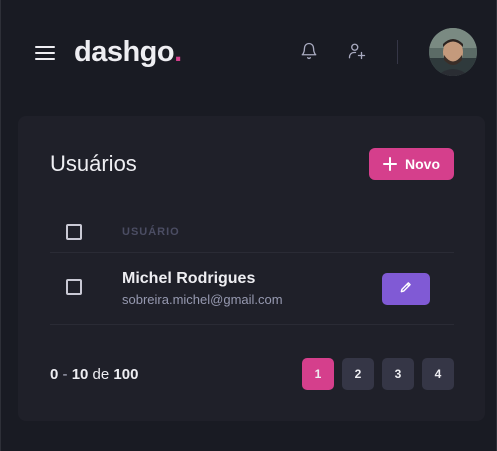 The image size is (497, 451). I want to click on new-user-button: Novo, so click(411, 164).